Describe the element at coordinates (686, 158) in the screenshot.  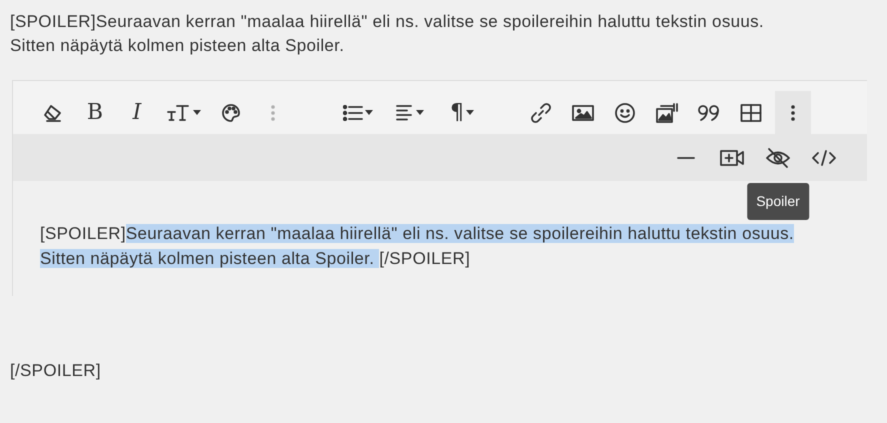
I see `minus-icon` at that location.